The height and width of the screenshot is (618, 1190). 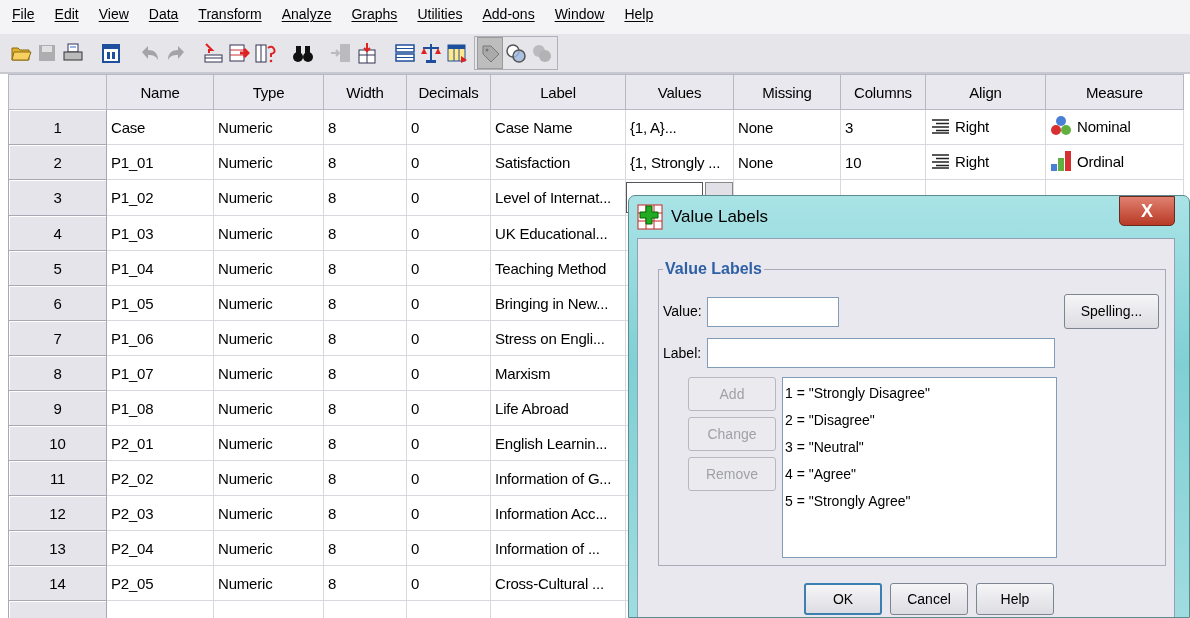 I want to click on table-cell: P2_05, so click(x=160, y=583).